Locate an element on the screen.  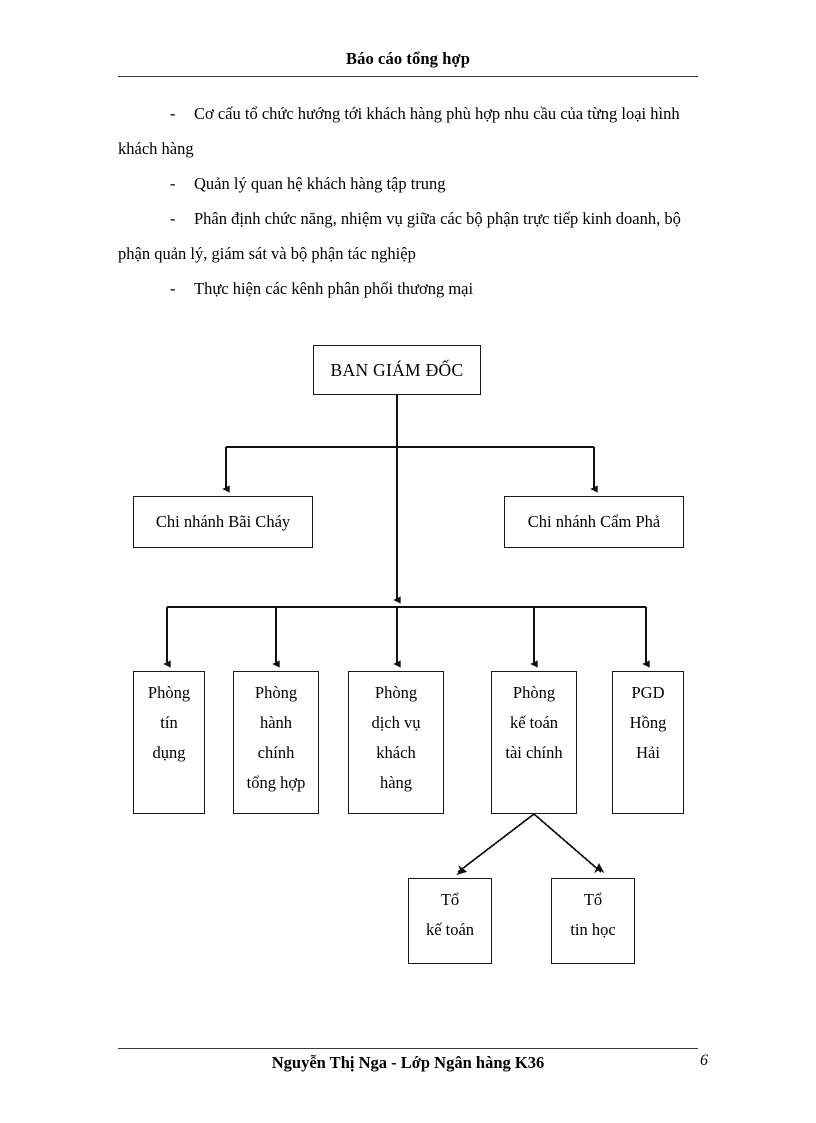
paragraph-bullet-2: - Quản lý quan hệ khách hàng tập trung is located at coordinates (433, 183).